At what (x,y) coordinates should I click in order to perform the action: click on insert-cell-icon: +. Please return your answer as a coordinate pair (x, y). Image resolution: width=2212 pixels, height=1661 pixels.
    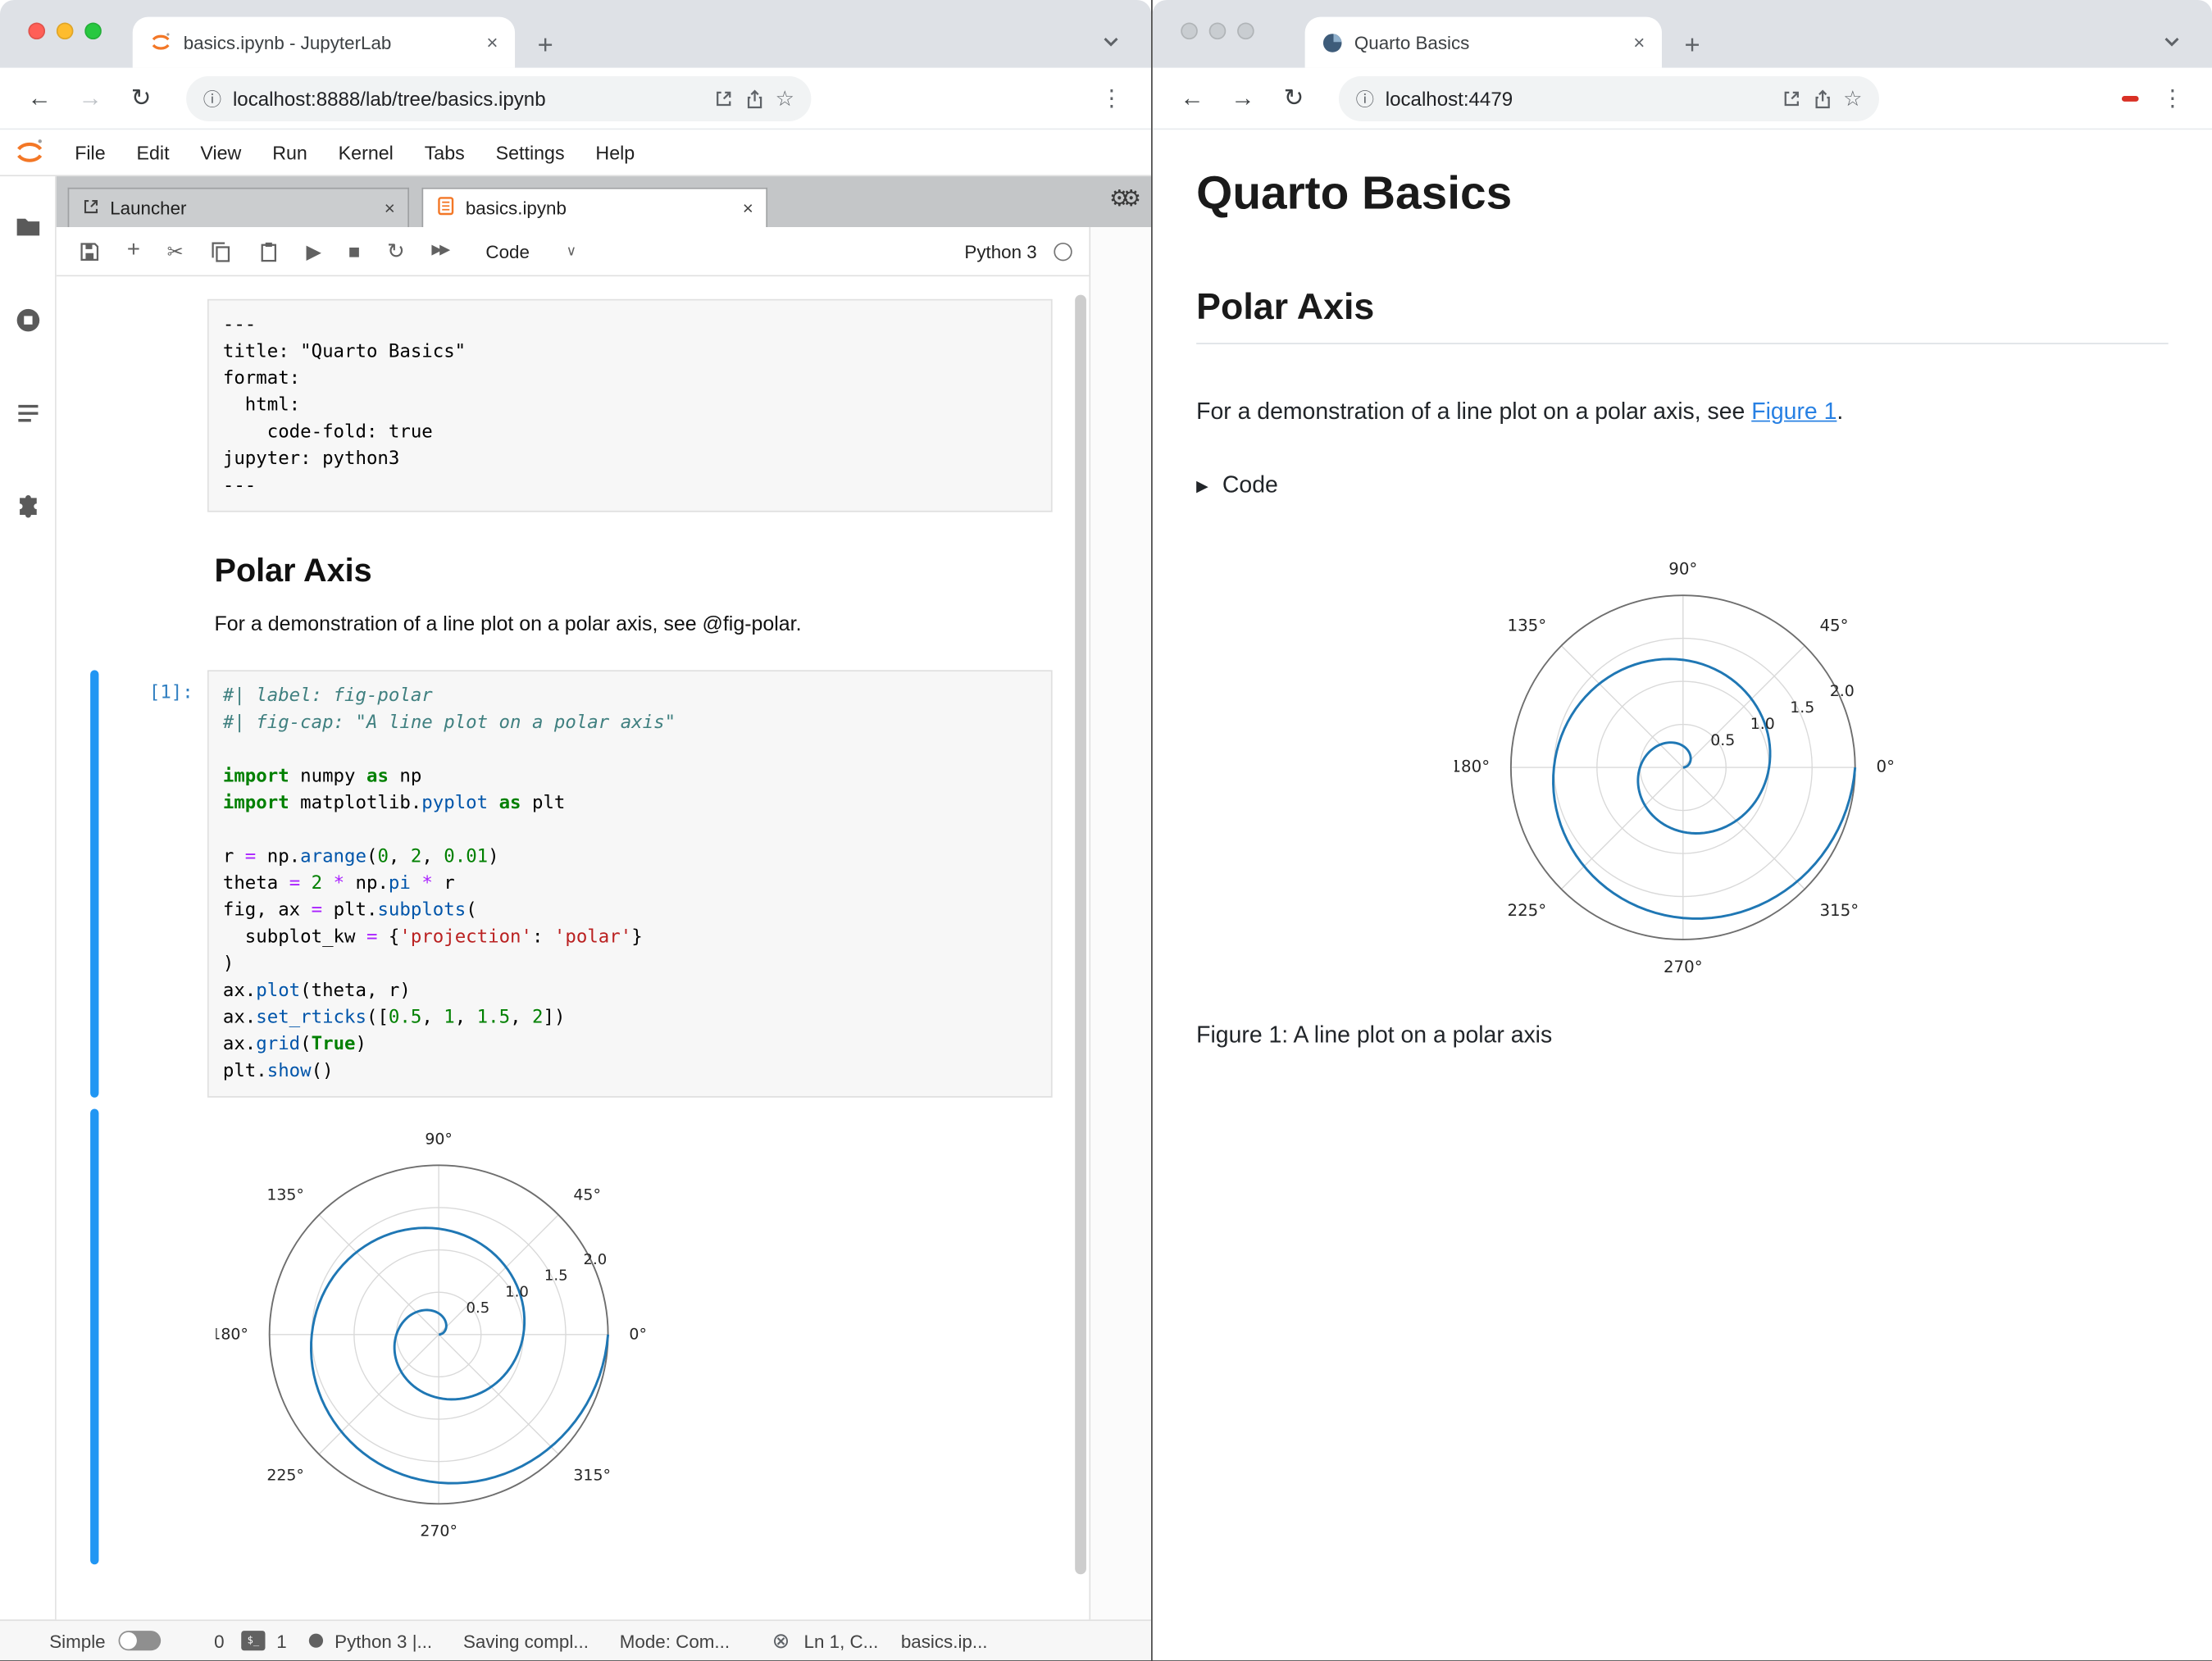
    Looking at the image, I should click on (133, 251).